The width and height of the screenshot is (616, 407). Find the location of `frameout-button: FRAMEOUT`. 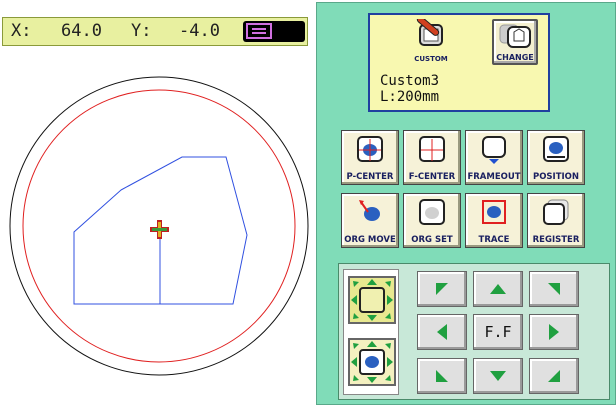

frameout-button: FRAMEOUT is located at coordinates (494, 157).